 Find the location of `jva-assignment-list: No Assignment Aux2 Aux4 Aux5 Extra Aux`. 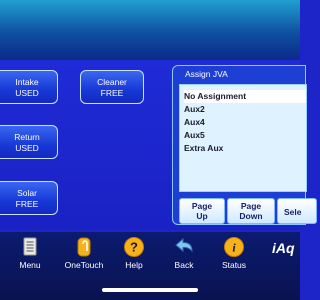

jva-assignment-list: No Assignment Aux2 Aux4 Aux5 Extra Aux is located at coordinates (243, 138).